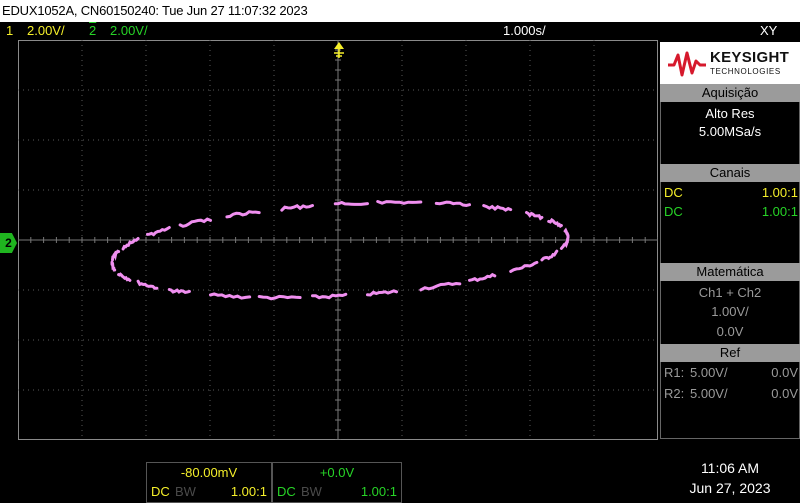  I want to click on ch2-probe: 1.00:1, so click(779, 211).